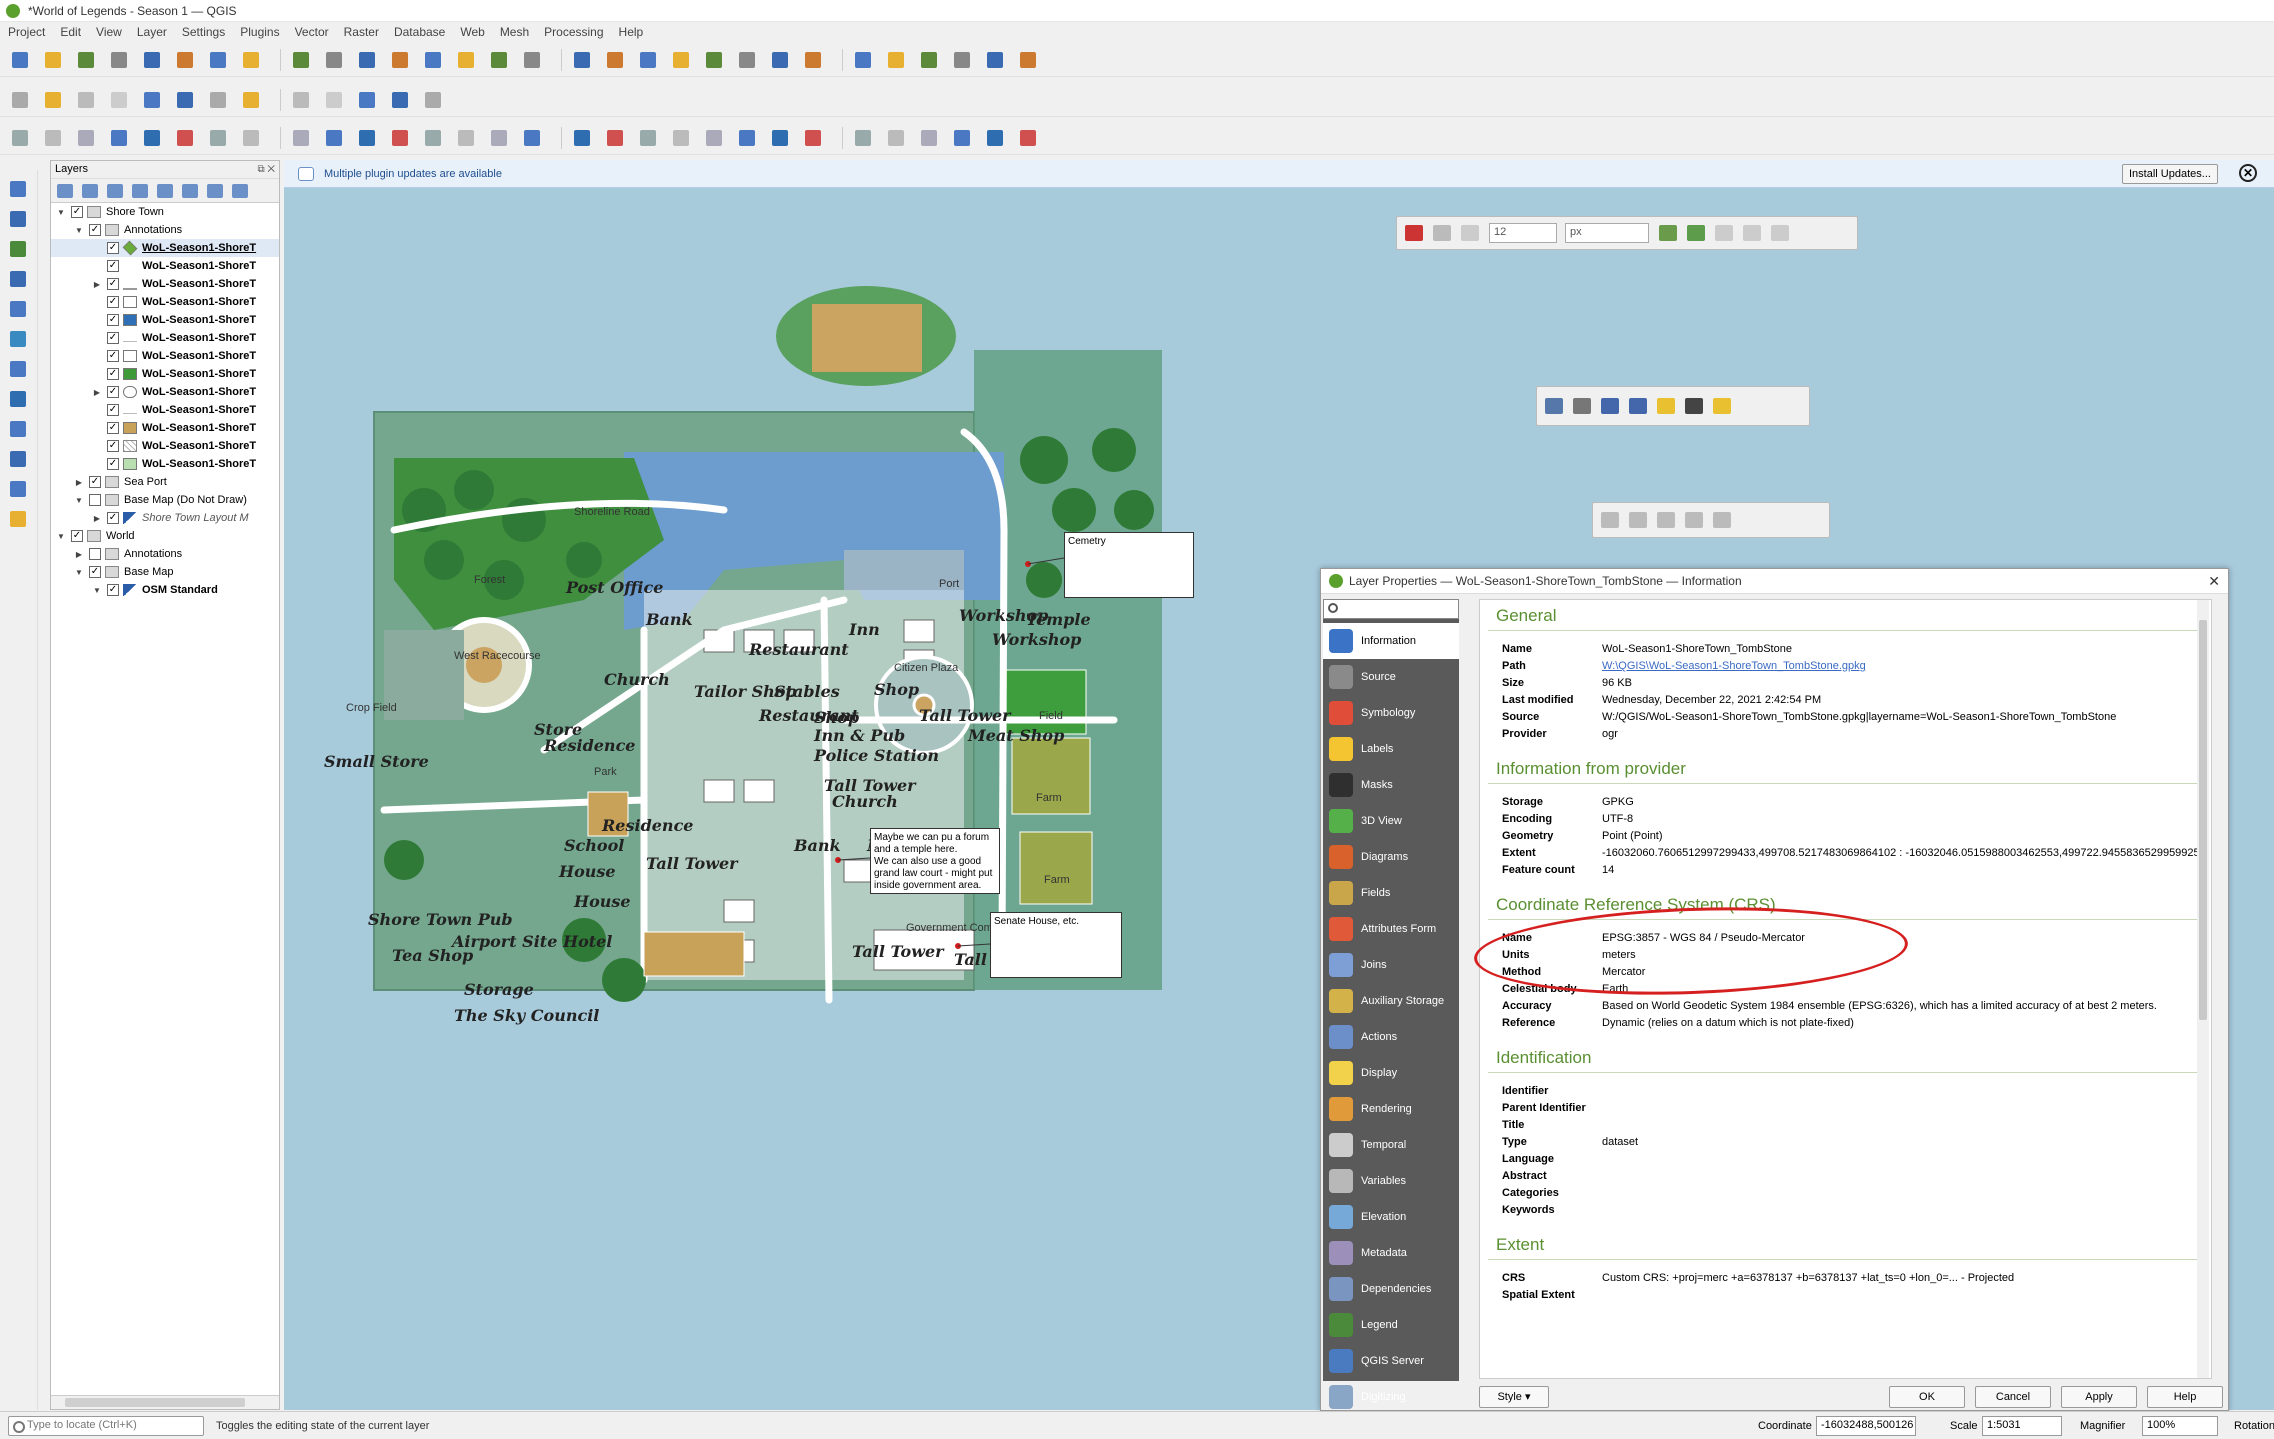  I want to click on content-scrollbar, so click(2203, 989).